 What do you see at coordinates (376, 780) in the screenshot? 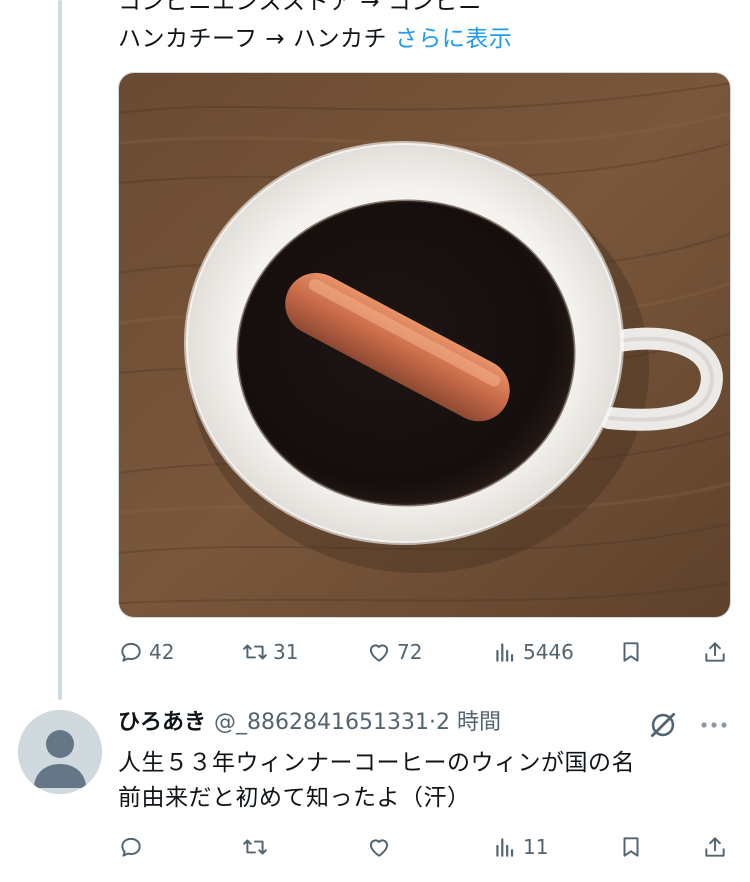
I see `reply-text: 人生５３年ウィンナーコーヒーのウィンが国の名 前由来だと初めて知ったよ（汗）` at bounding box center [376, 780].